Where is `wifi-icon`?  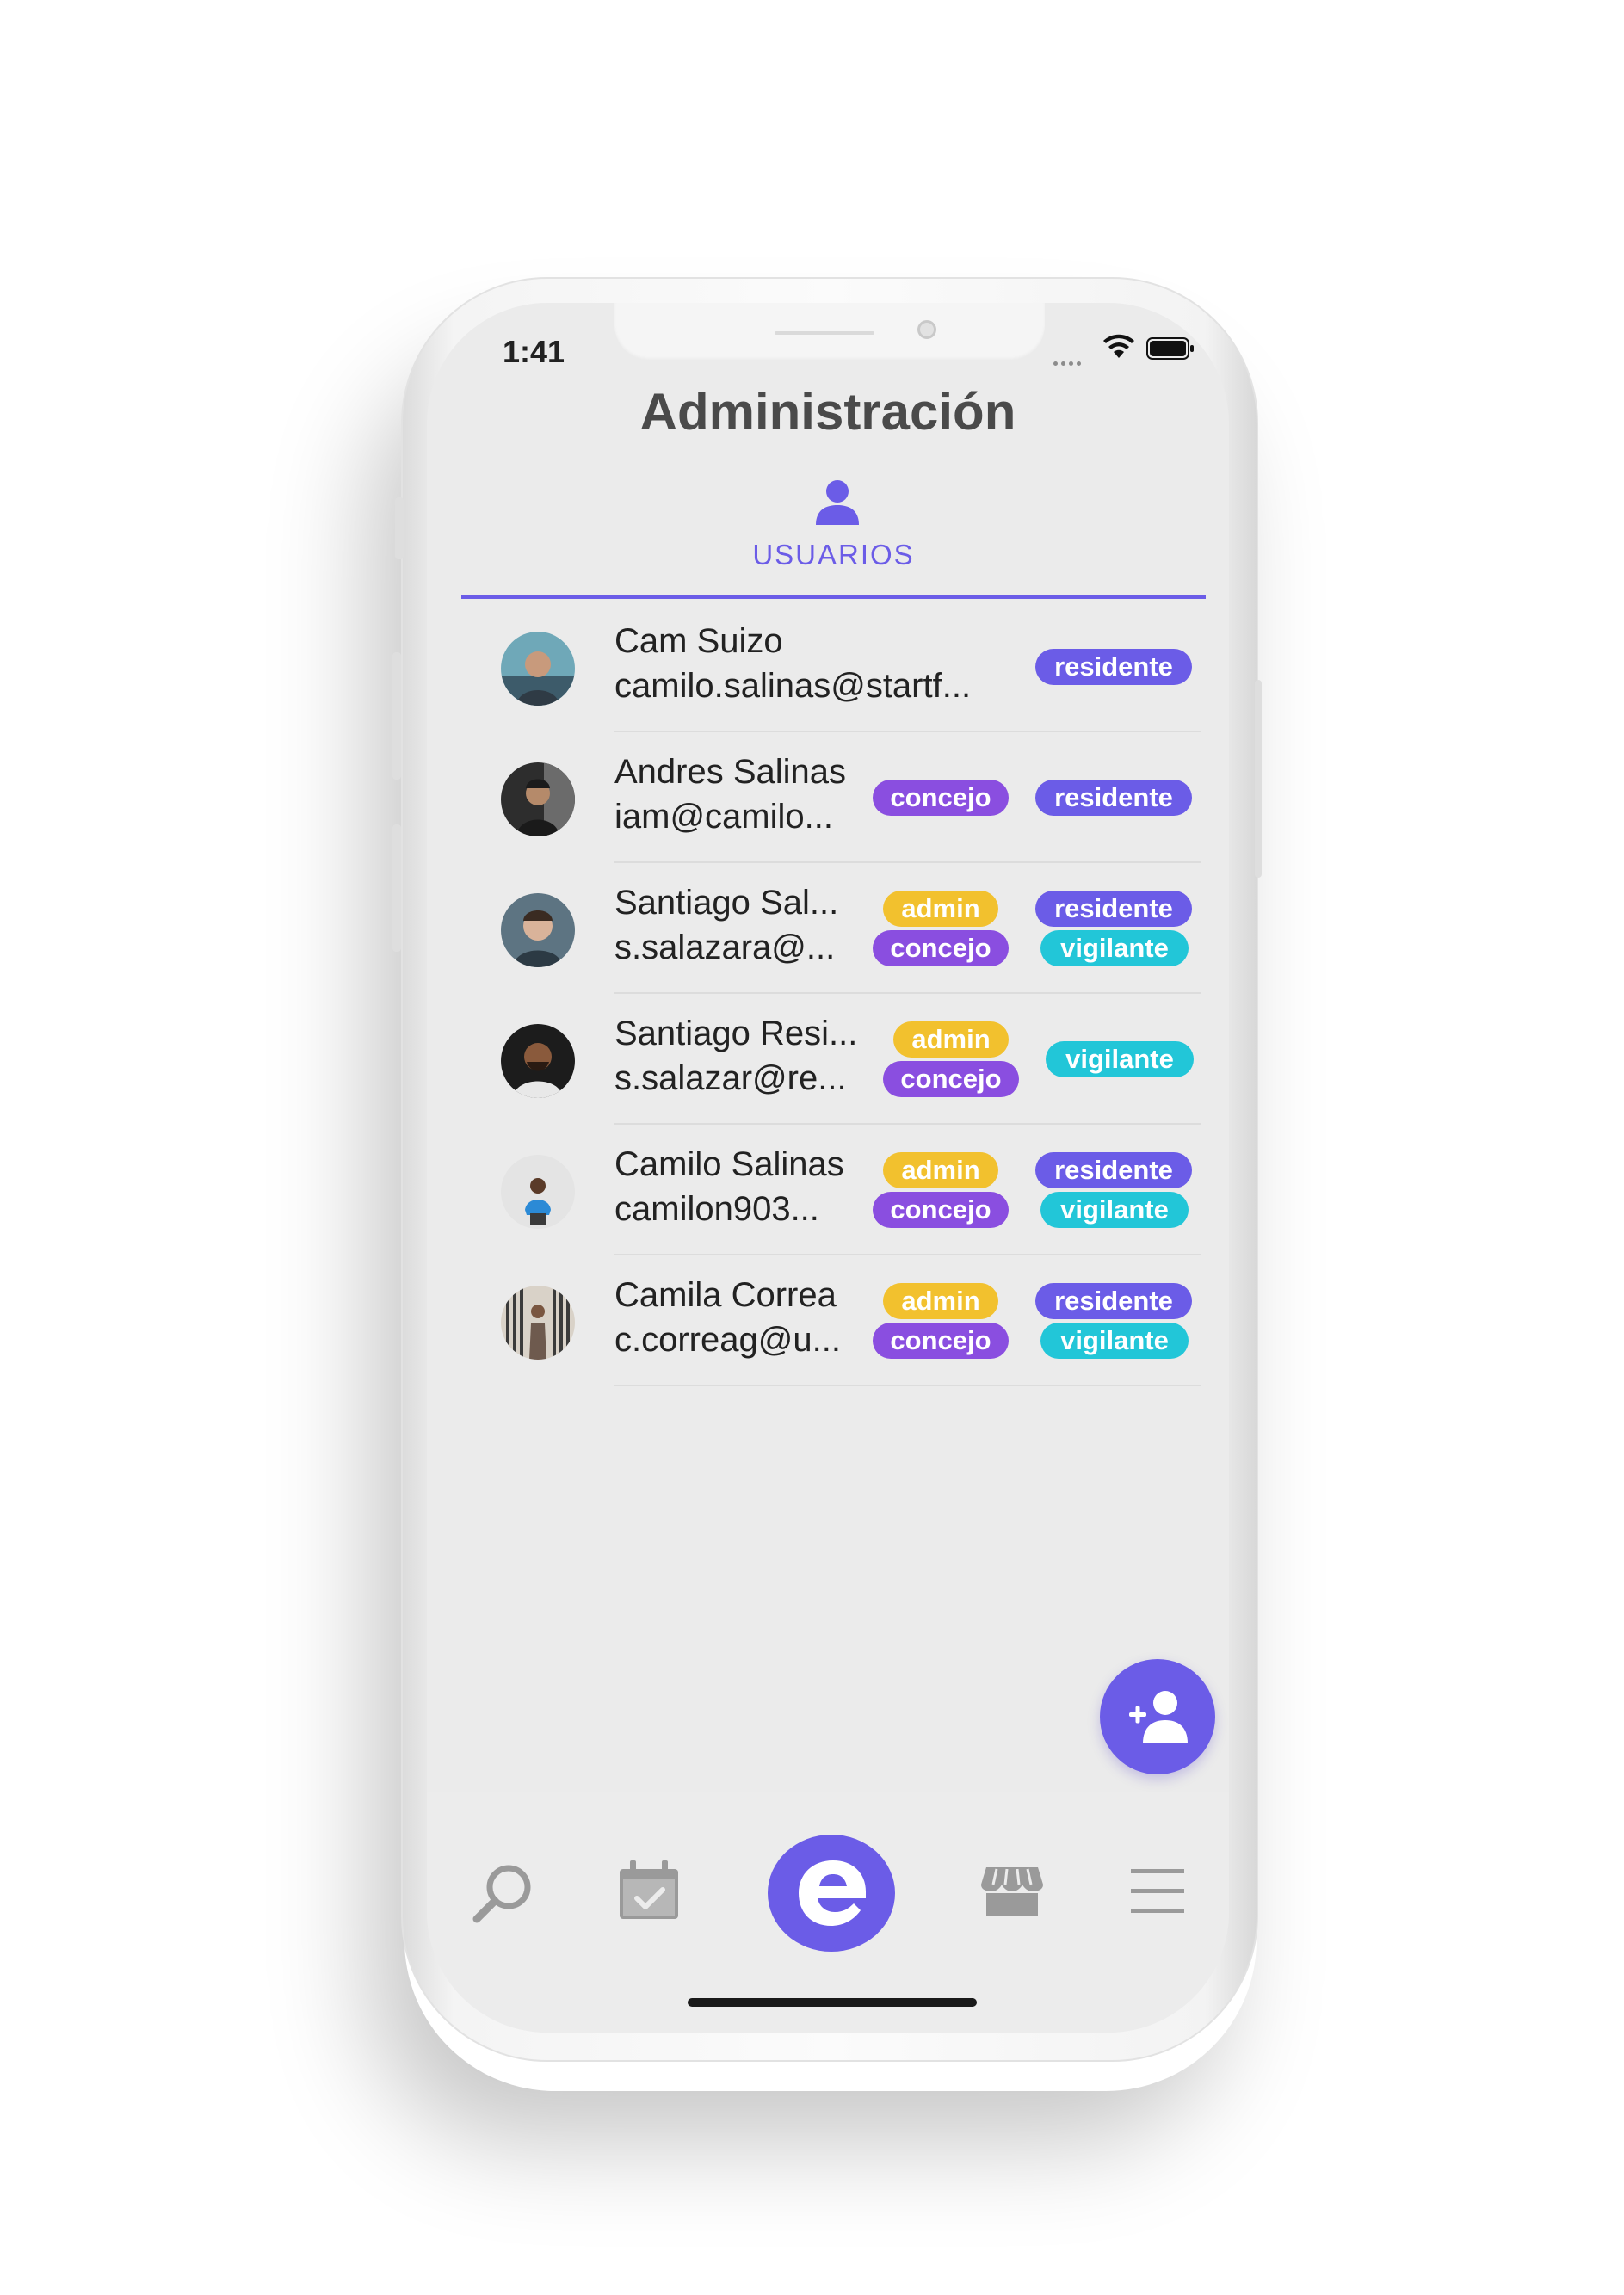
wifi-icon is located at coordinates (1118, 346).